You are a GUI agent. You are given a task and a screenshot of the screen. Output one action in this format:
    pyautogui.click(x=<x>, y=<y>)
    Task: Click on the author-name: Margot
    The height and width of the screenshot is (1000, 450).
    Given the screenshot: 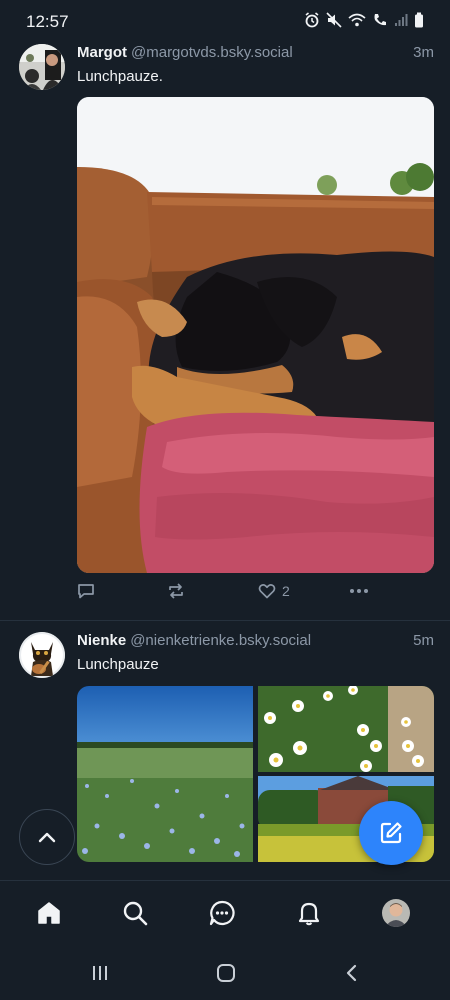 What is the action you would take?
    pyautogui.click(x=102, y=52)
    